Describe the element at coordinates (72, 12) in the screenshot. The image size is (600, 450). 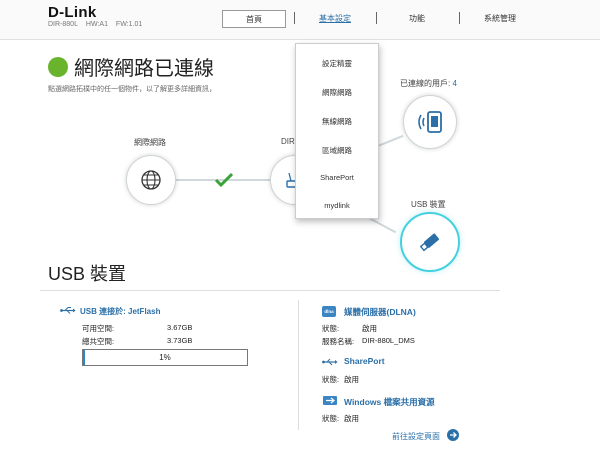
I see `dlink-logo: D-Link` at that location.